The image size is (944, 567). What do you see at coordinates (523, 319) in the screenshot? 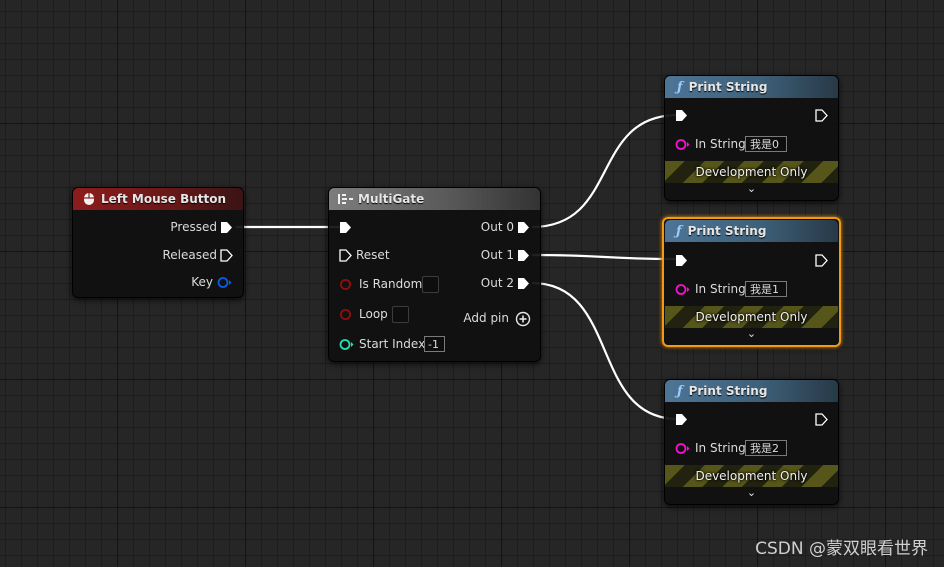
I see `add-pin-plus-icon` at bounding box center [523, 319].